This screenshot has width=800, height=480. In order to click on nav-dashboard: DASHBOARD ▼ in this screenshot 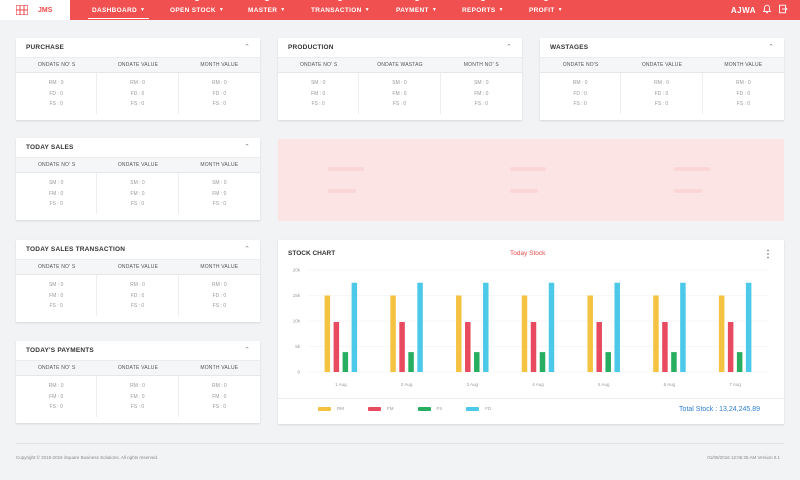, I will do `click(118, 10)`.